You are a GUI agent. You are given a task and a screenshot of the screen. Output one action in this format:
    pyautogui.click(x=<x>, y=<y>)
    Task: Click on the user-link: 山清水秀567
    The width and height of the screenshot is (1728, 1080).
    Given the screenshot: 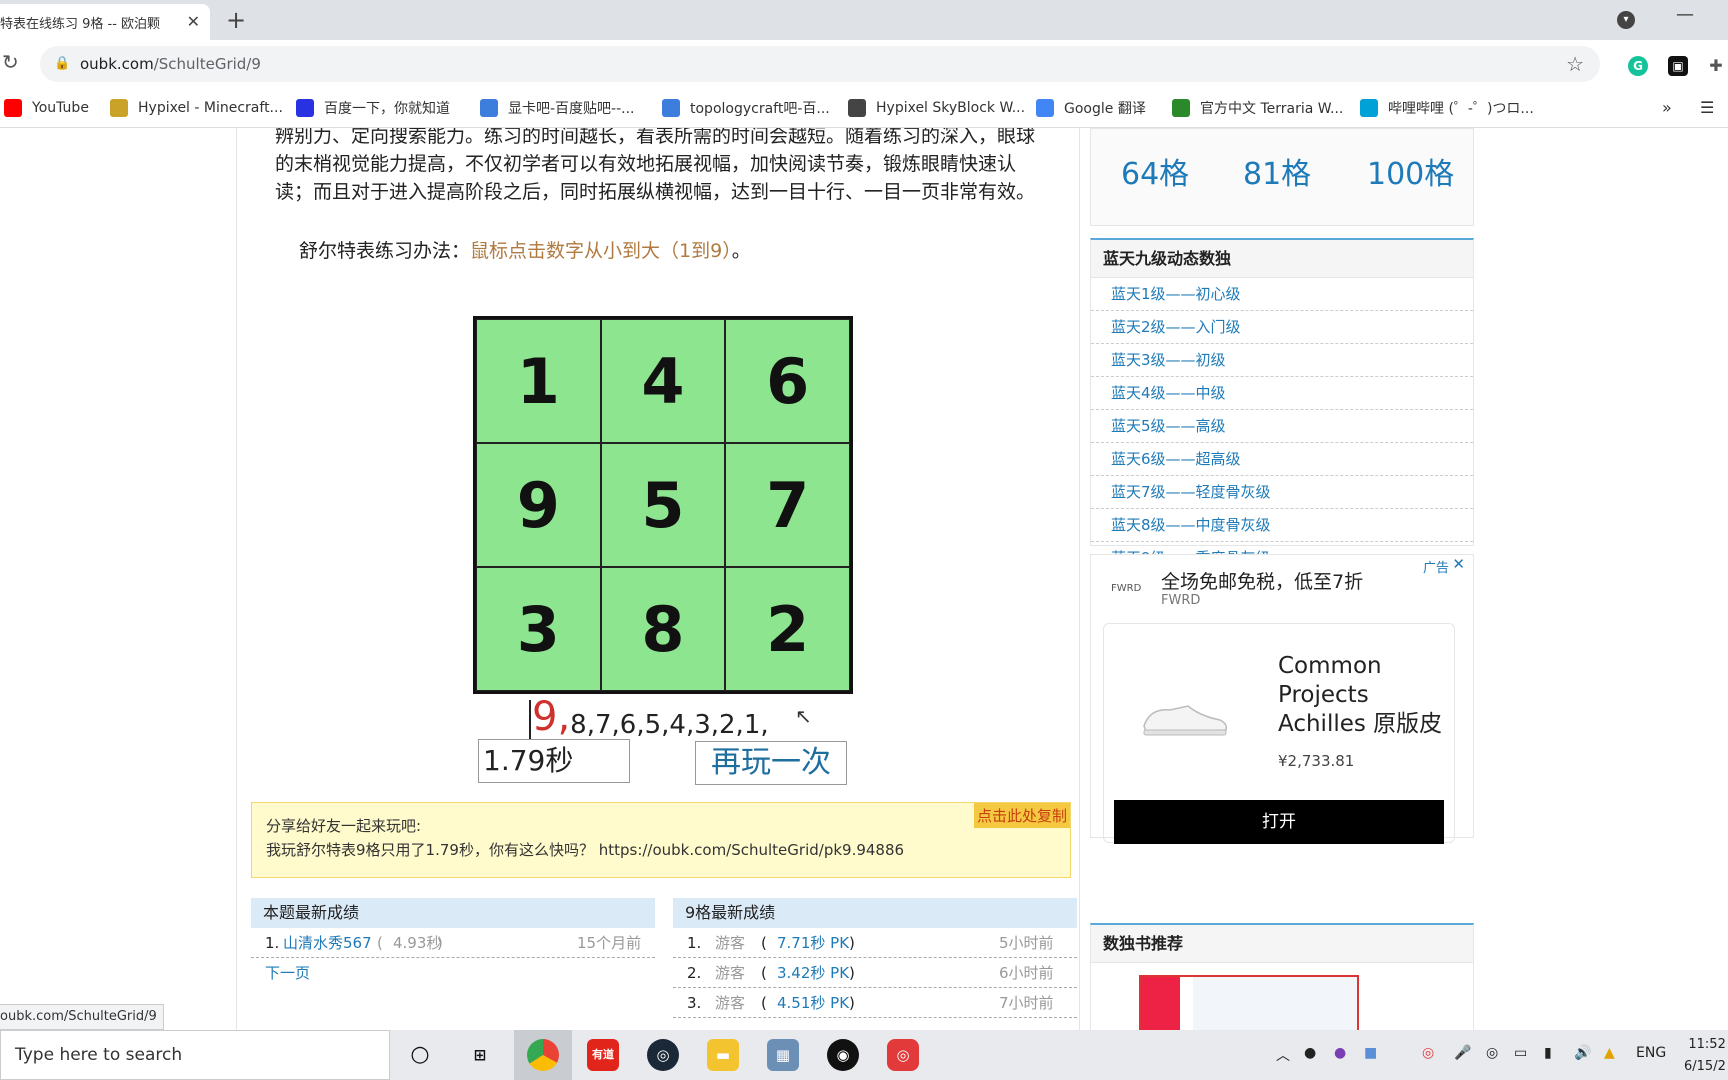 What is the action you would take?
    pyautogui.click(x=327, y=943)
    